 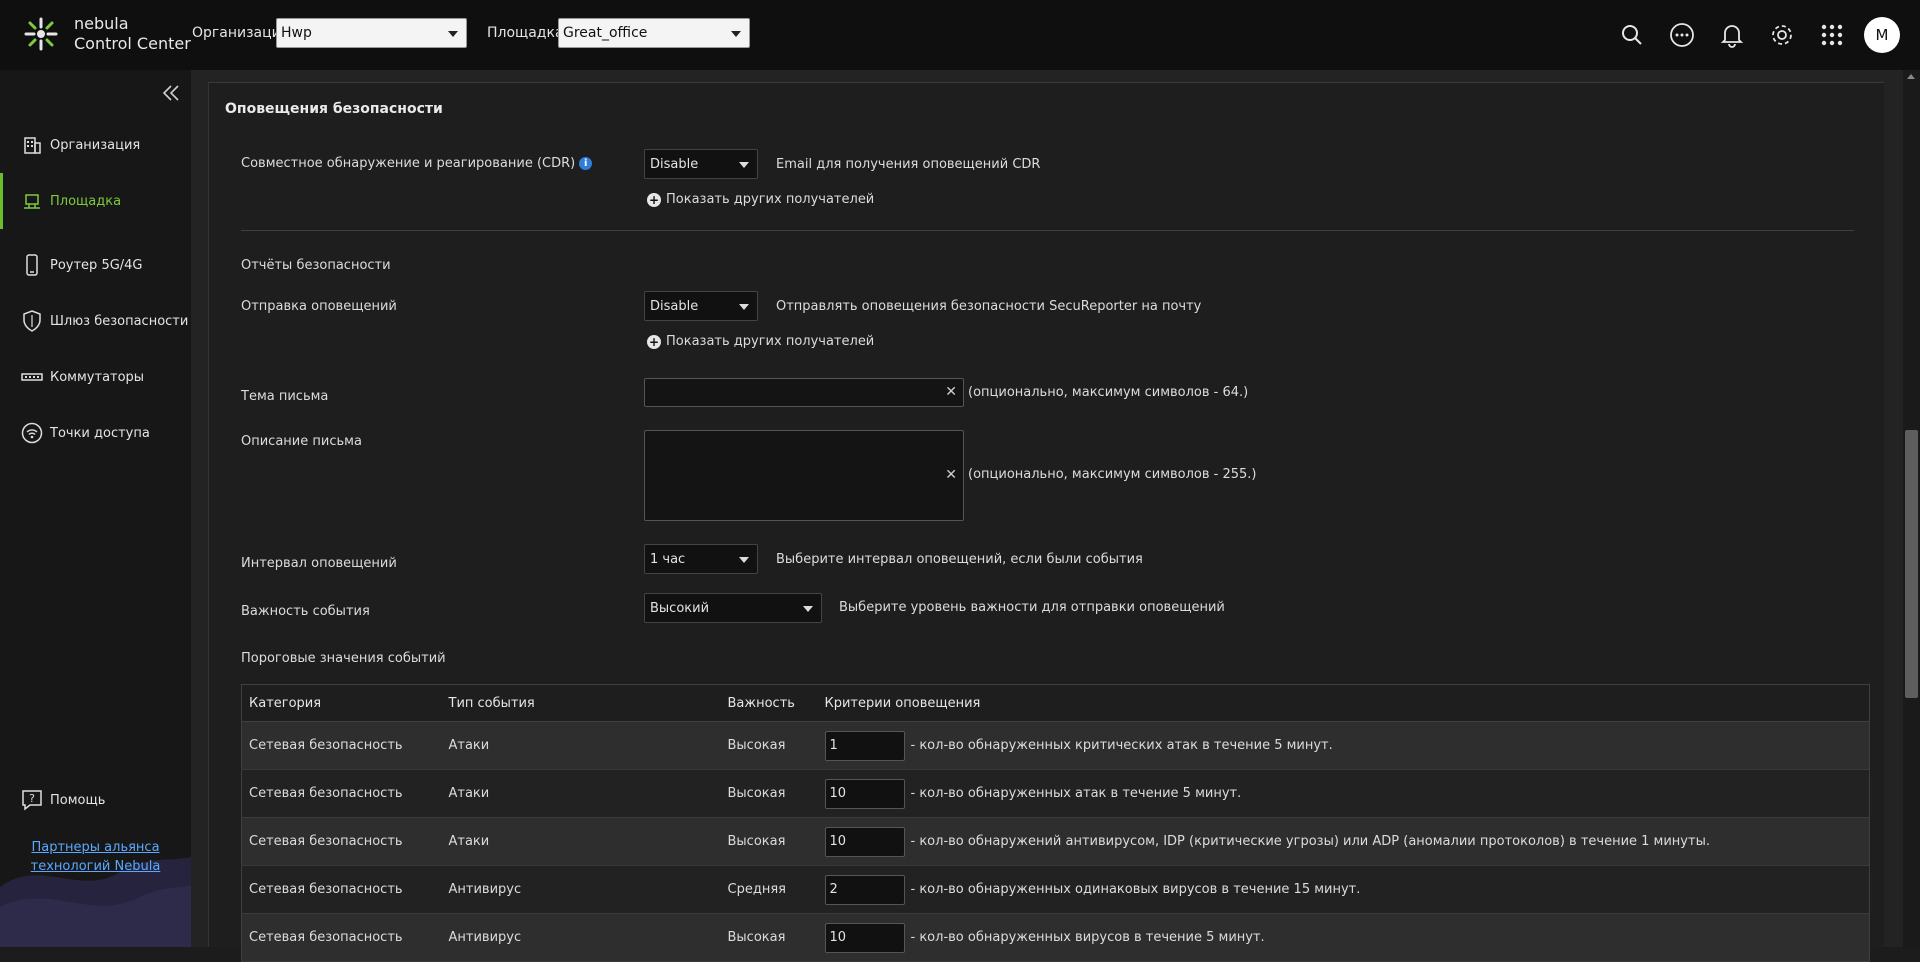 What do you see at coordinates (864, 889) in the screenshot?
I see `threshold-input: 2` at bounding box center [864, 889].